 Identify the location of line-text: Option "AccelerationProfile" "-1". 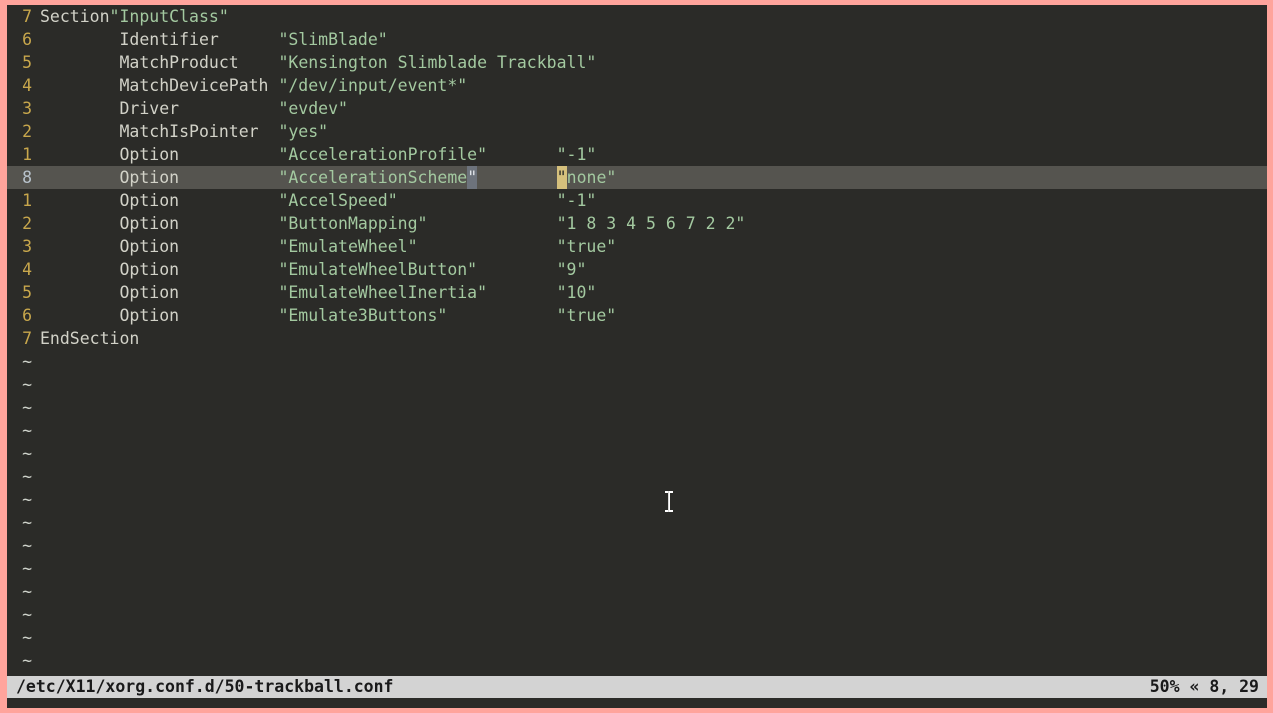
(318, 154).